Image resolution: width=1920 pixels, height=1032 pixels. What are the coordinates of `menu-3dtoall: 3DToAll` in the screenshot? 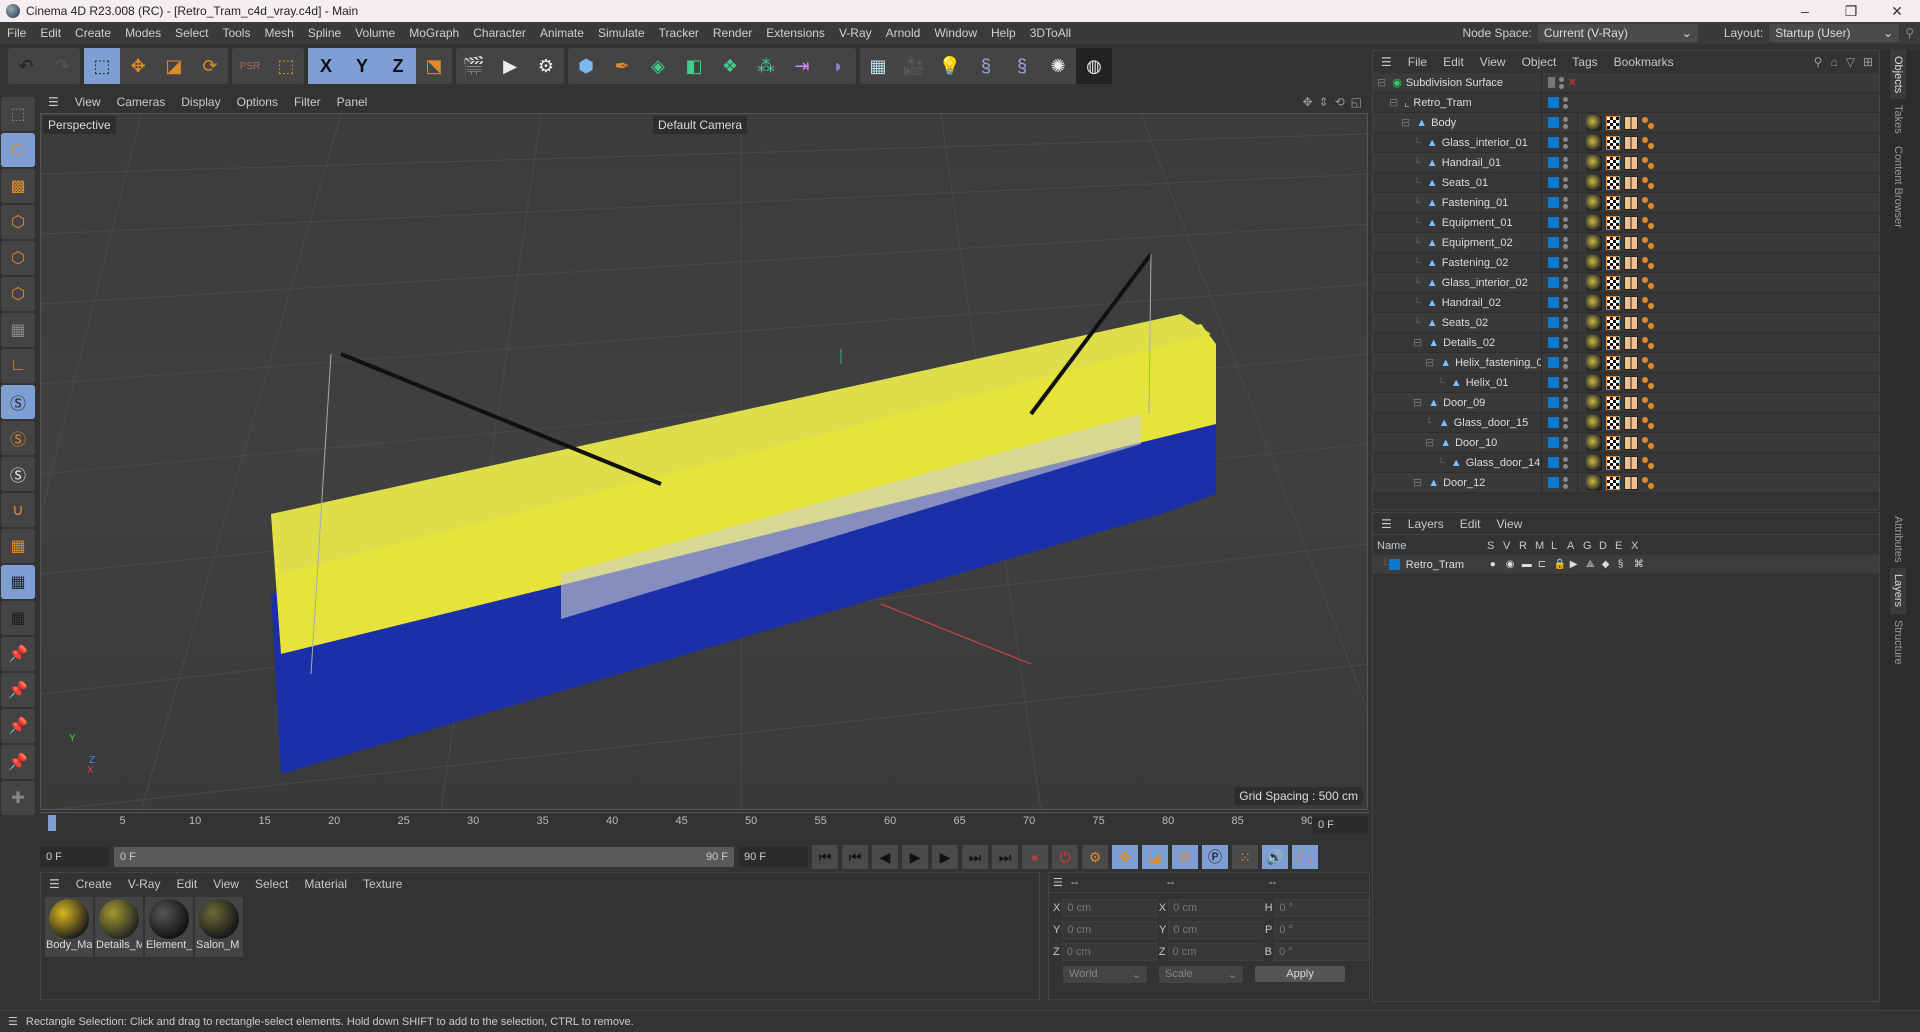 It's located at (1050, 33).